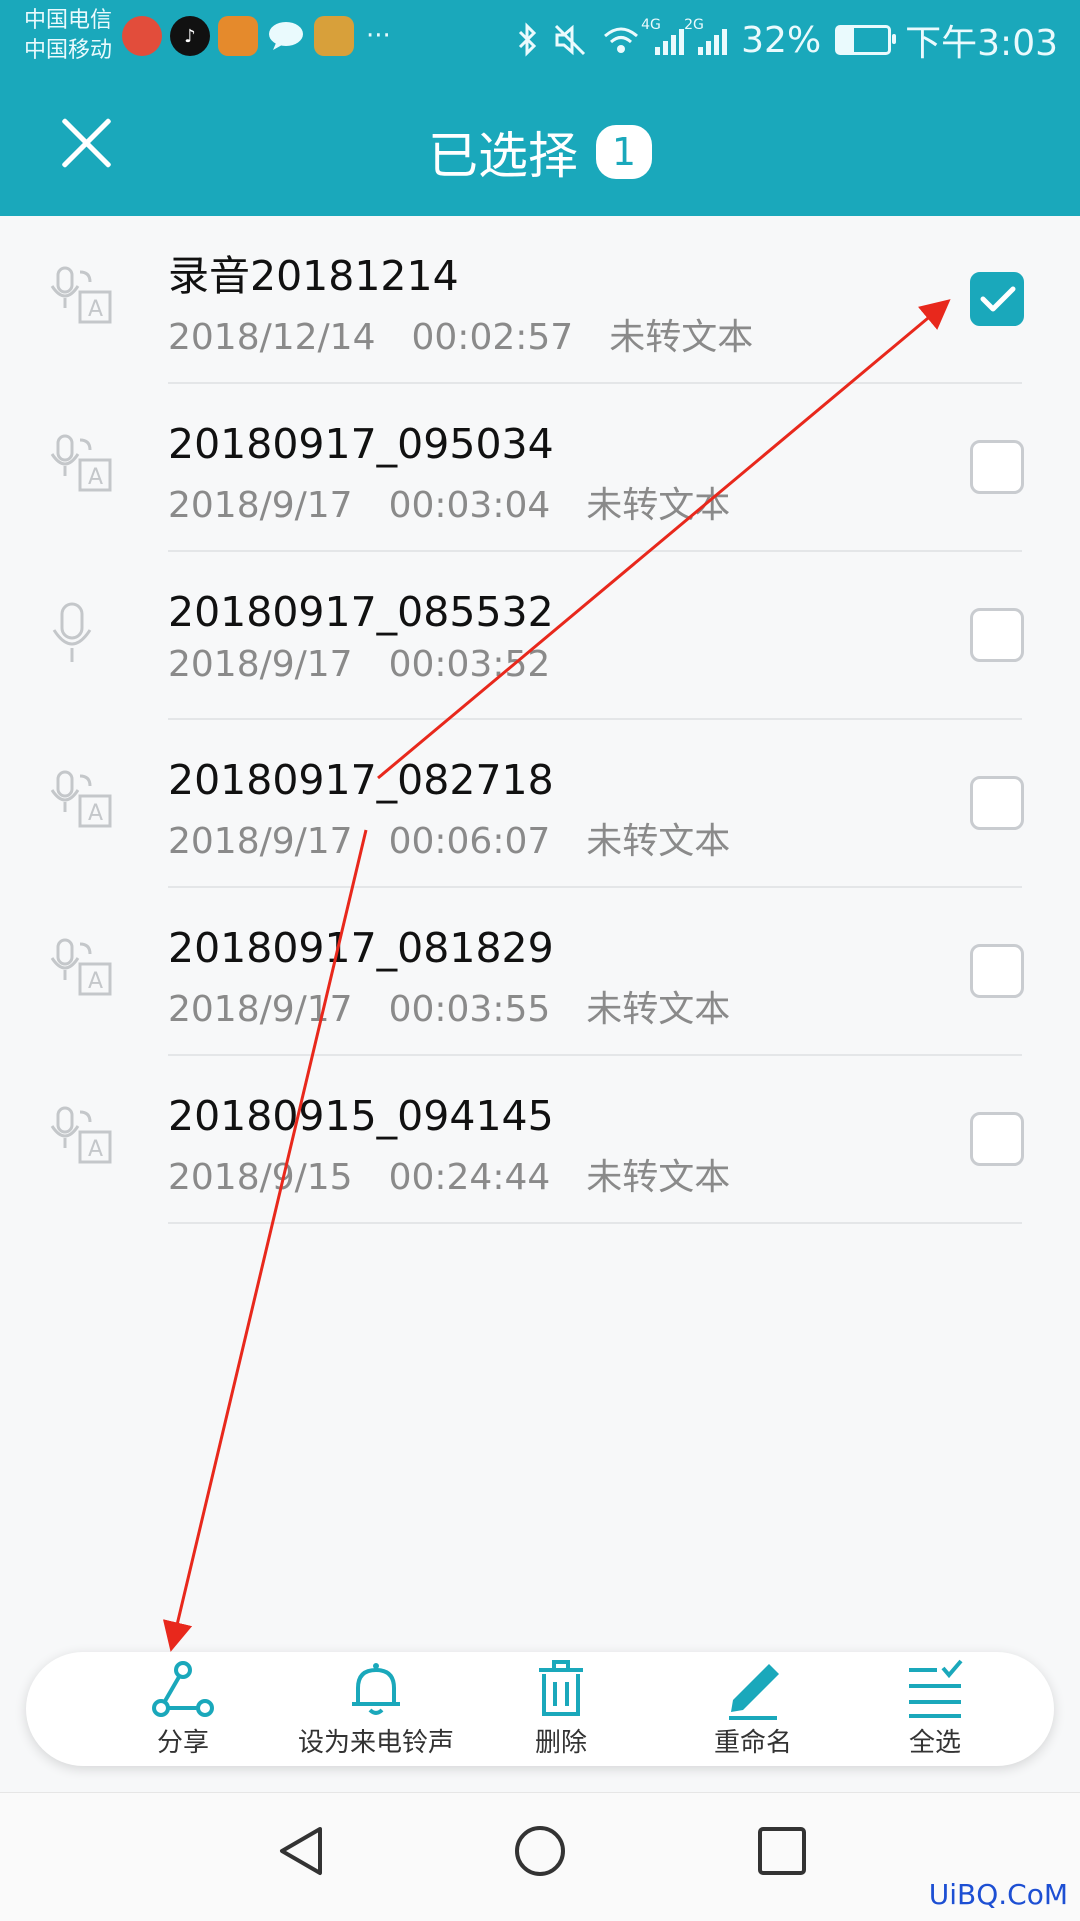 Image resolution: width=1080 pixels, height=1921 pixels. Describe the element at coordinates (469, 1177) in the screenshot. I see `recording-duration: 00:24:44` at that location.